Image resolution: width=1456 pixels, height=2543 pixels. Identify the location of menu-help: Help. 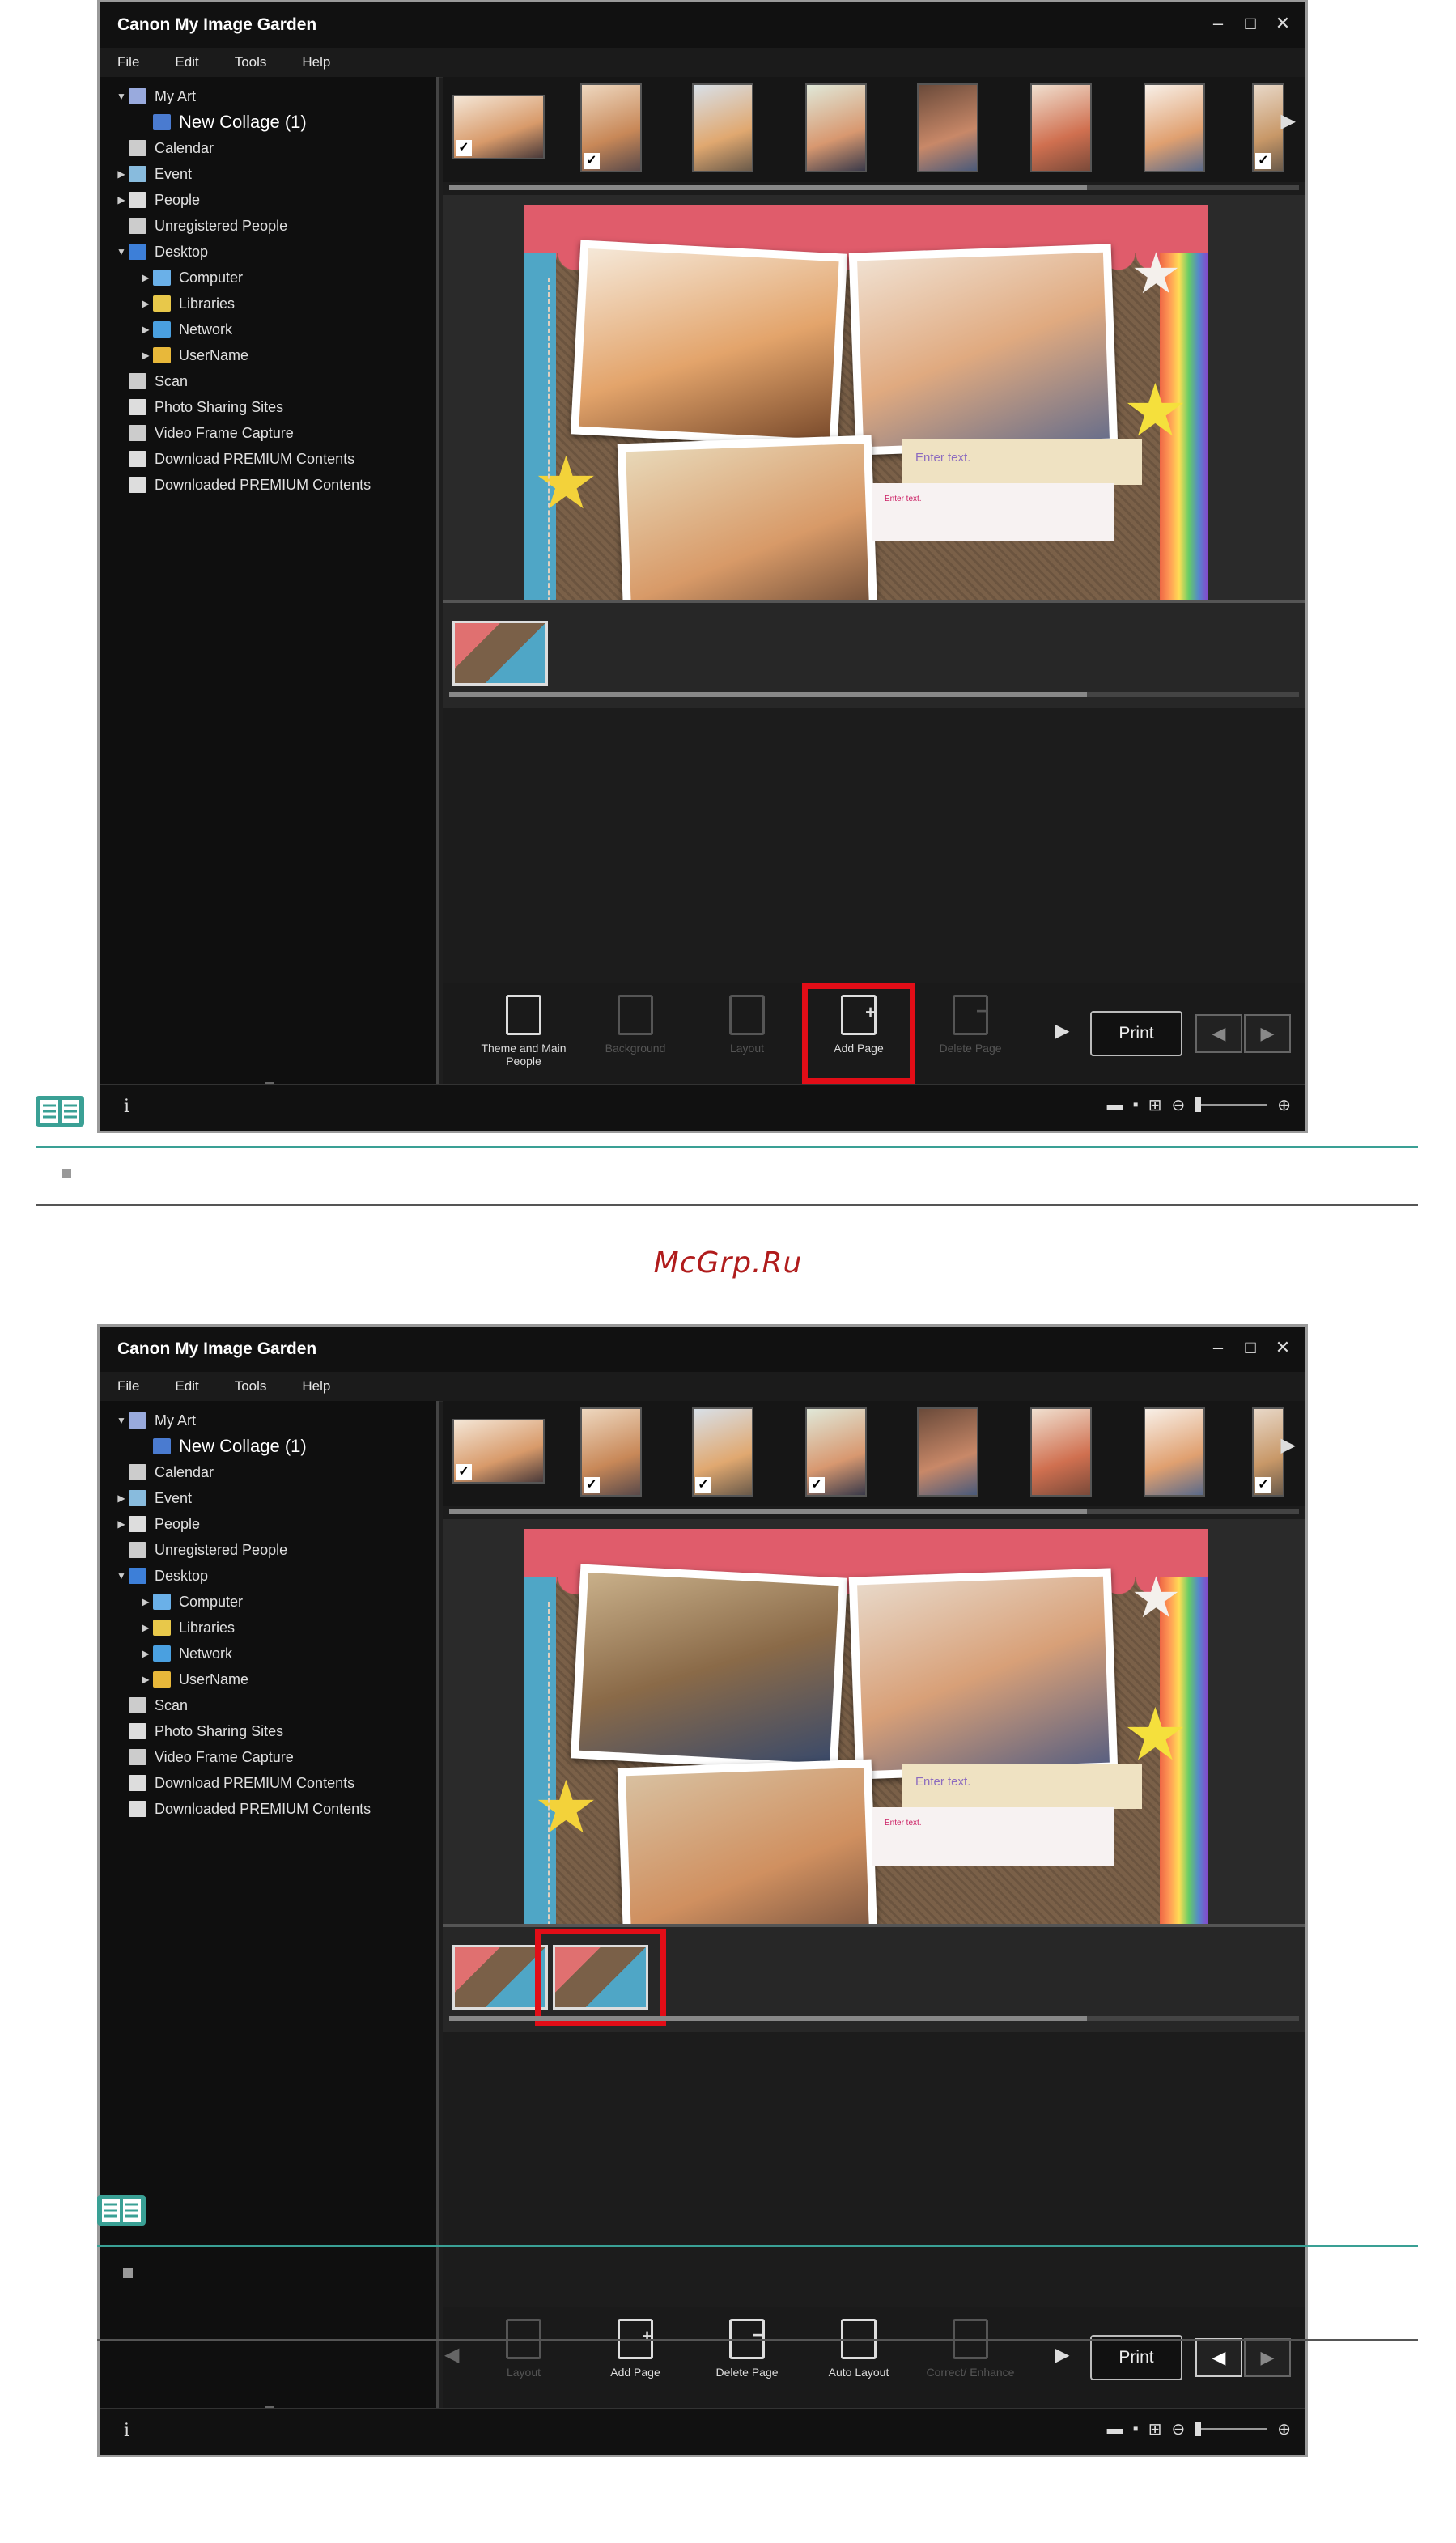
(316, 62).